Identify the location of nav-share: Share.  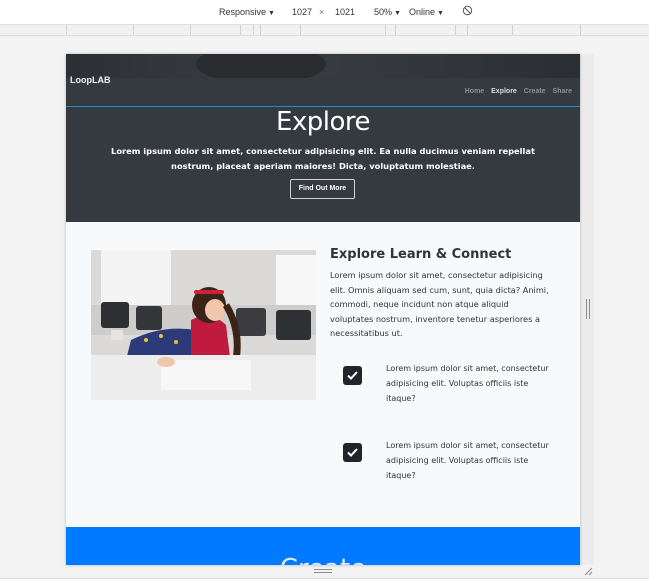
(562, 91).